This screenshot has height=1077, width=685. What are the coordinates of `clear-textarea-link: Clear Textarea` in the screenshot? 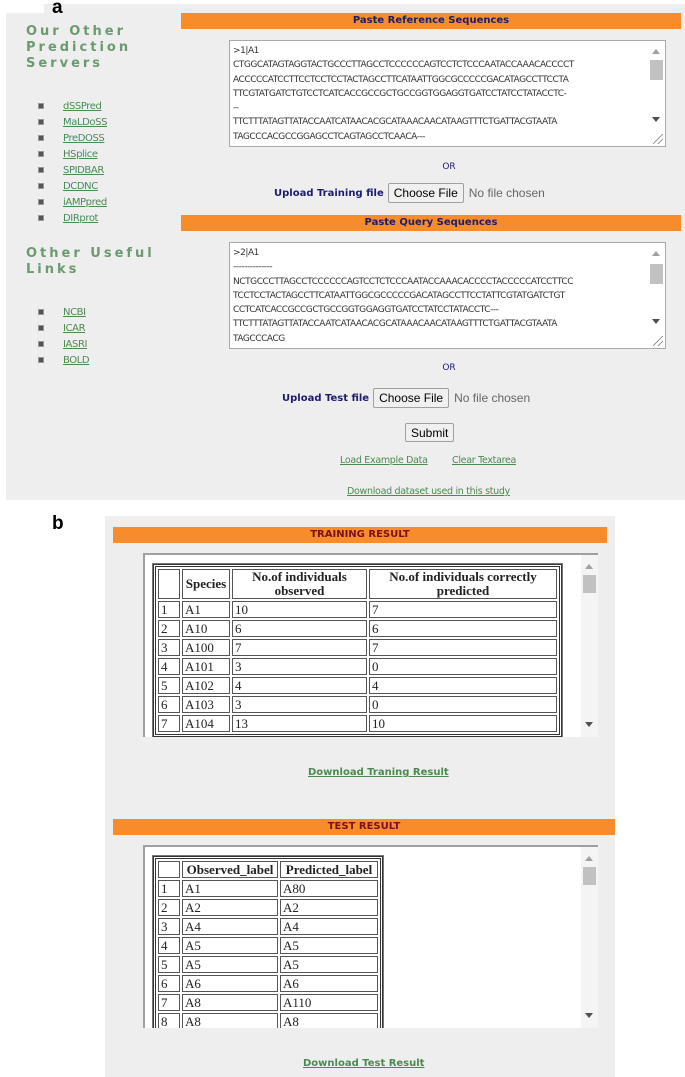 It's located at (484, 460).